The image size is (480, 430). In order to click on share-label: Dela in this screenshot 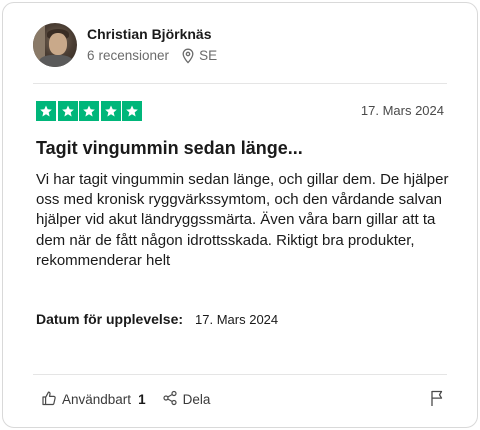, I will do `click(196, 399)`.